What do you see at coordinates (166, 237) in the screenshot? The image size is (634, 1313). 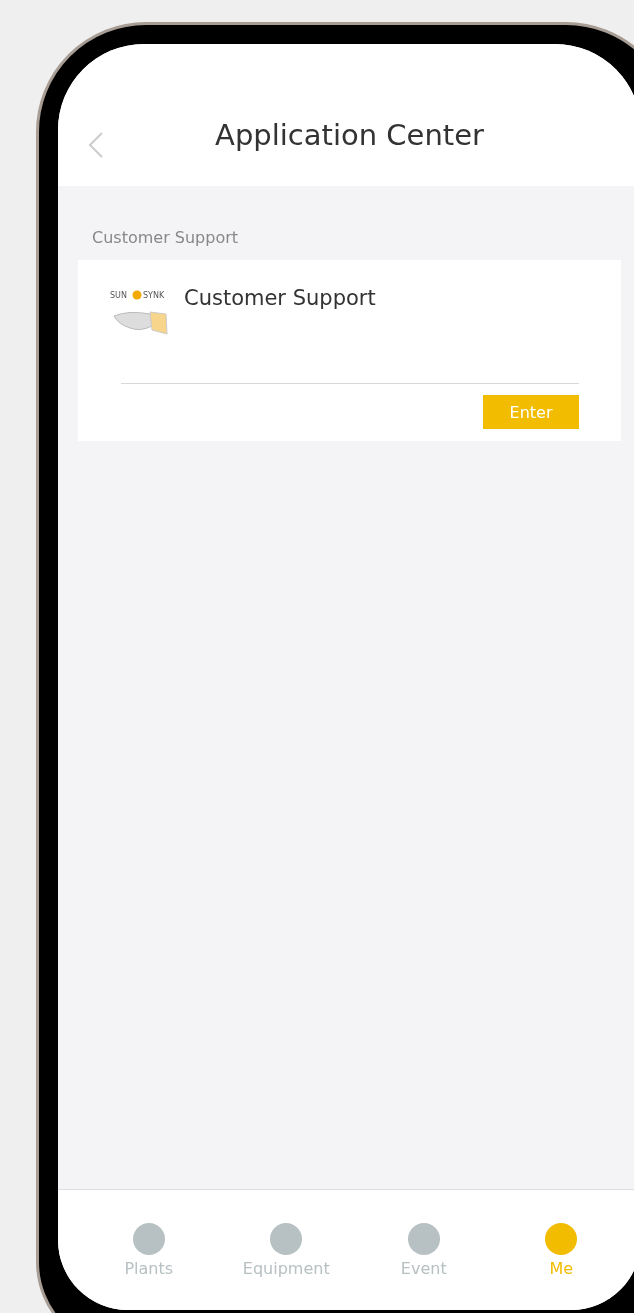 I see `section-label: Customer Support` at bounding box center [166, 237].